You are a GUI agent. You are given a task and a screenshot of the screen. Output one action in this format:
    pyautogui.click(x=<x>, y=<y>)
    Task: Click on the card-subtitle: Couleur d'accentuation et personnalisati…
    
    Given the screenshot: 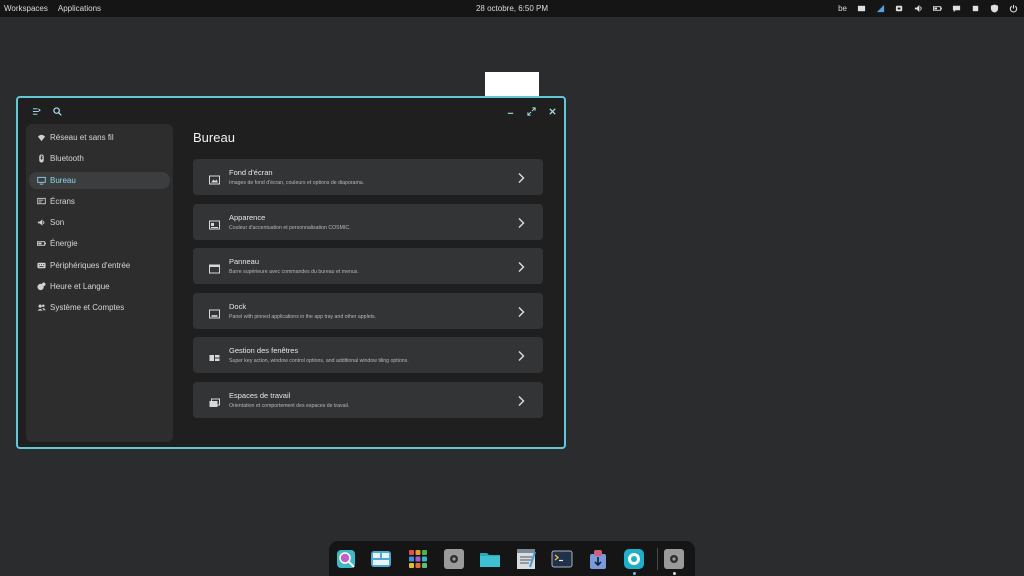 What is the action you would take?
    pyautogui.click(x=290, y=227)
    